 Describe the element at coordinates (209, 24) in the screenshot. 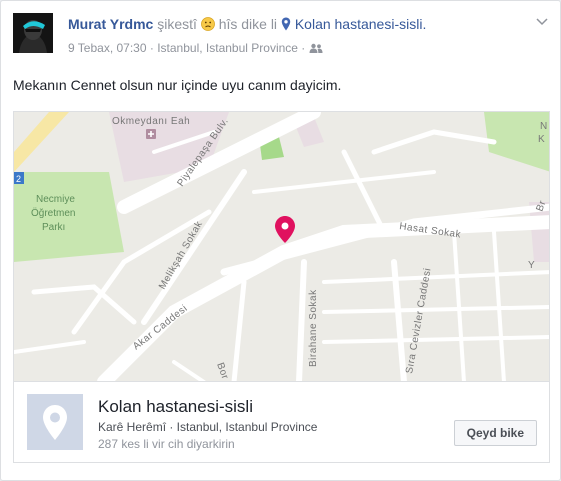

I see `sad-face-icon` at that location.